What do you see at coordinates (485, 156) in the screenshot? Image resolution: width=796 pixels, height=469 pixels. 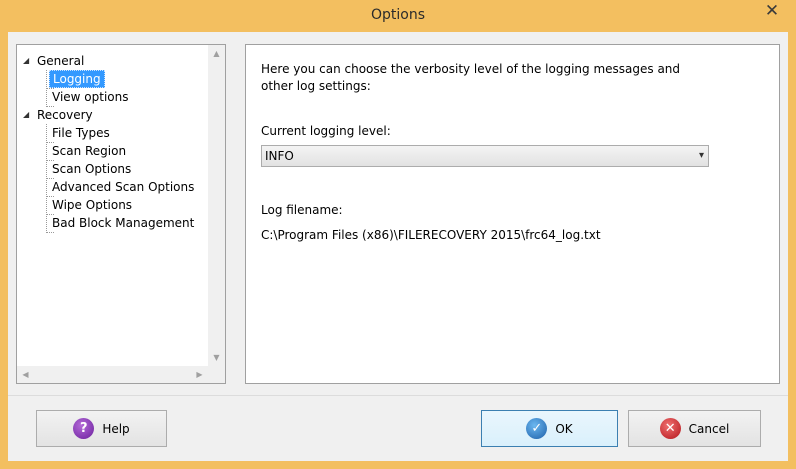 I see `logging-level-select: INFO ▾` at bounding box center [485, 156].